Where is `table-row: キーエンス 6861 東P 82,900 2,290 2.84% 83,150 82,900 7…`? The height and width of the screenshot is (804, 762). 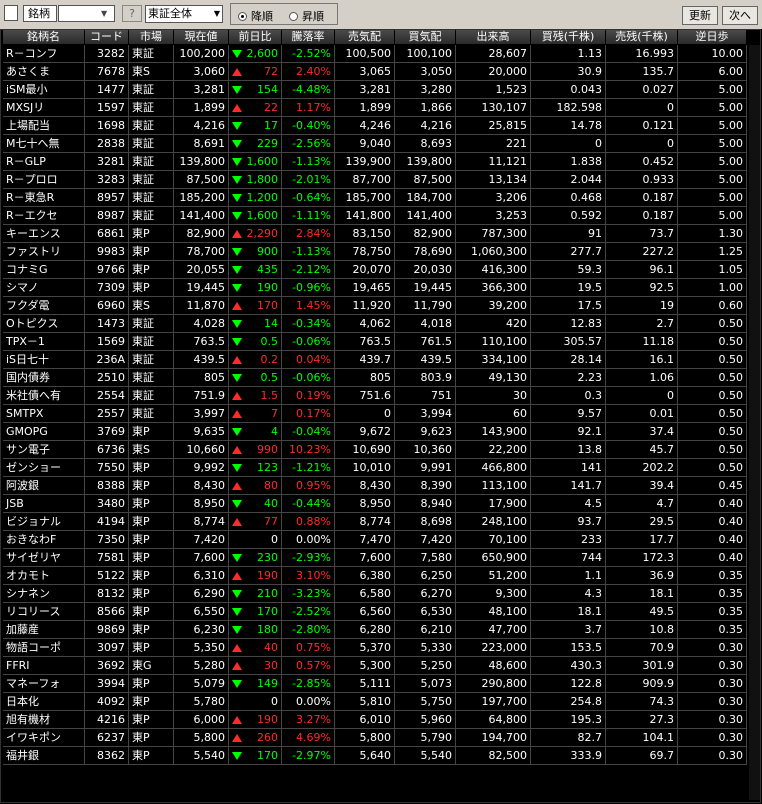 table-row: キーエンス 6861 東P 82,900 2,290 2.84% 83,150 82,900 7… is located at coordinates (375, 234).